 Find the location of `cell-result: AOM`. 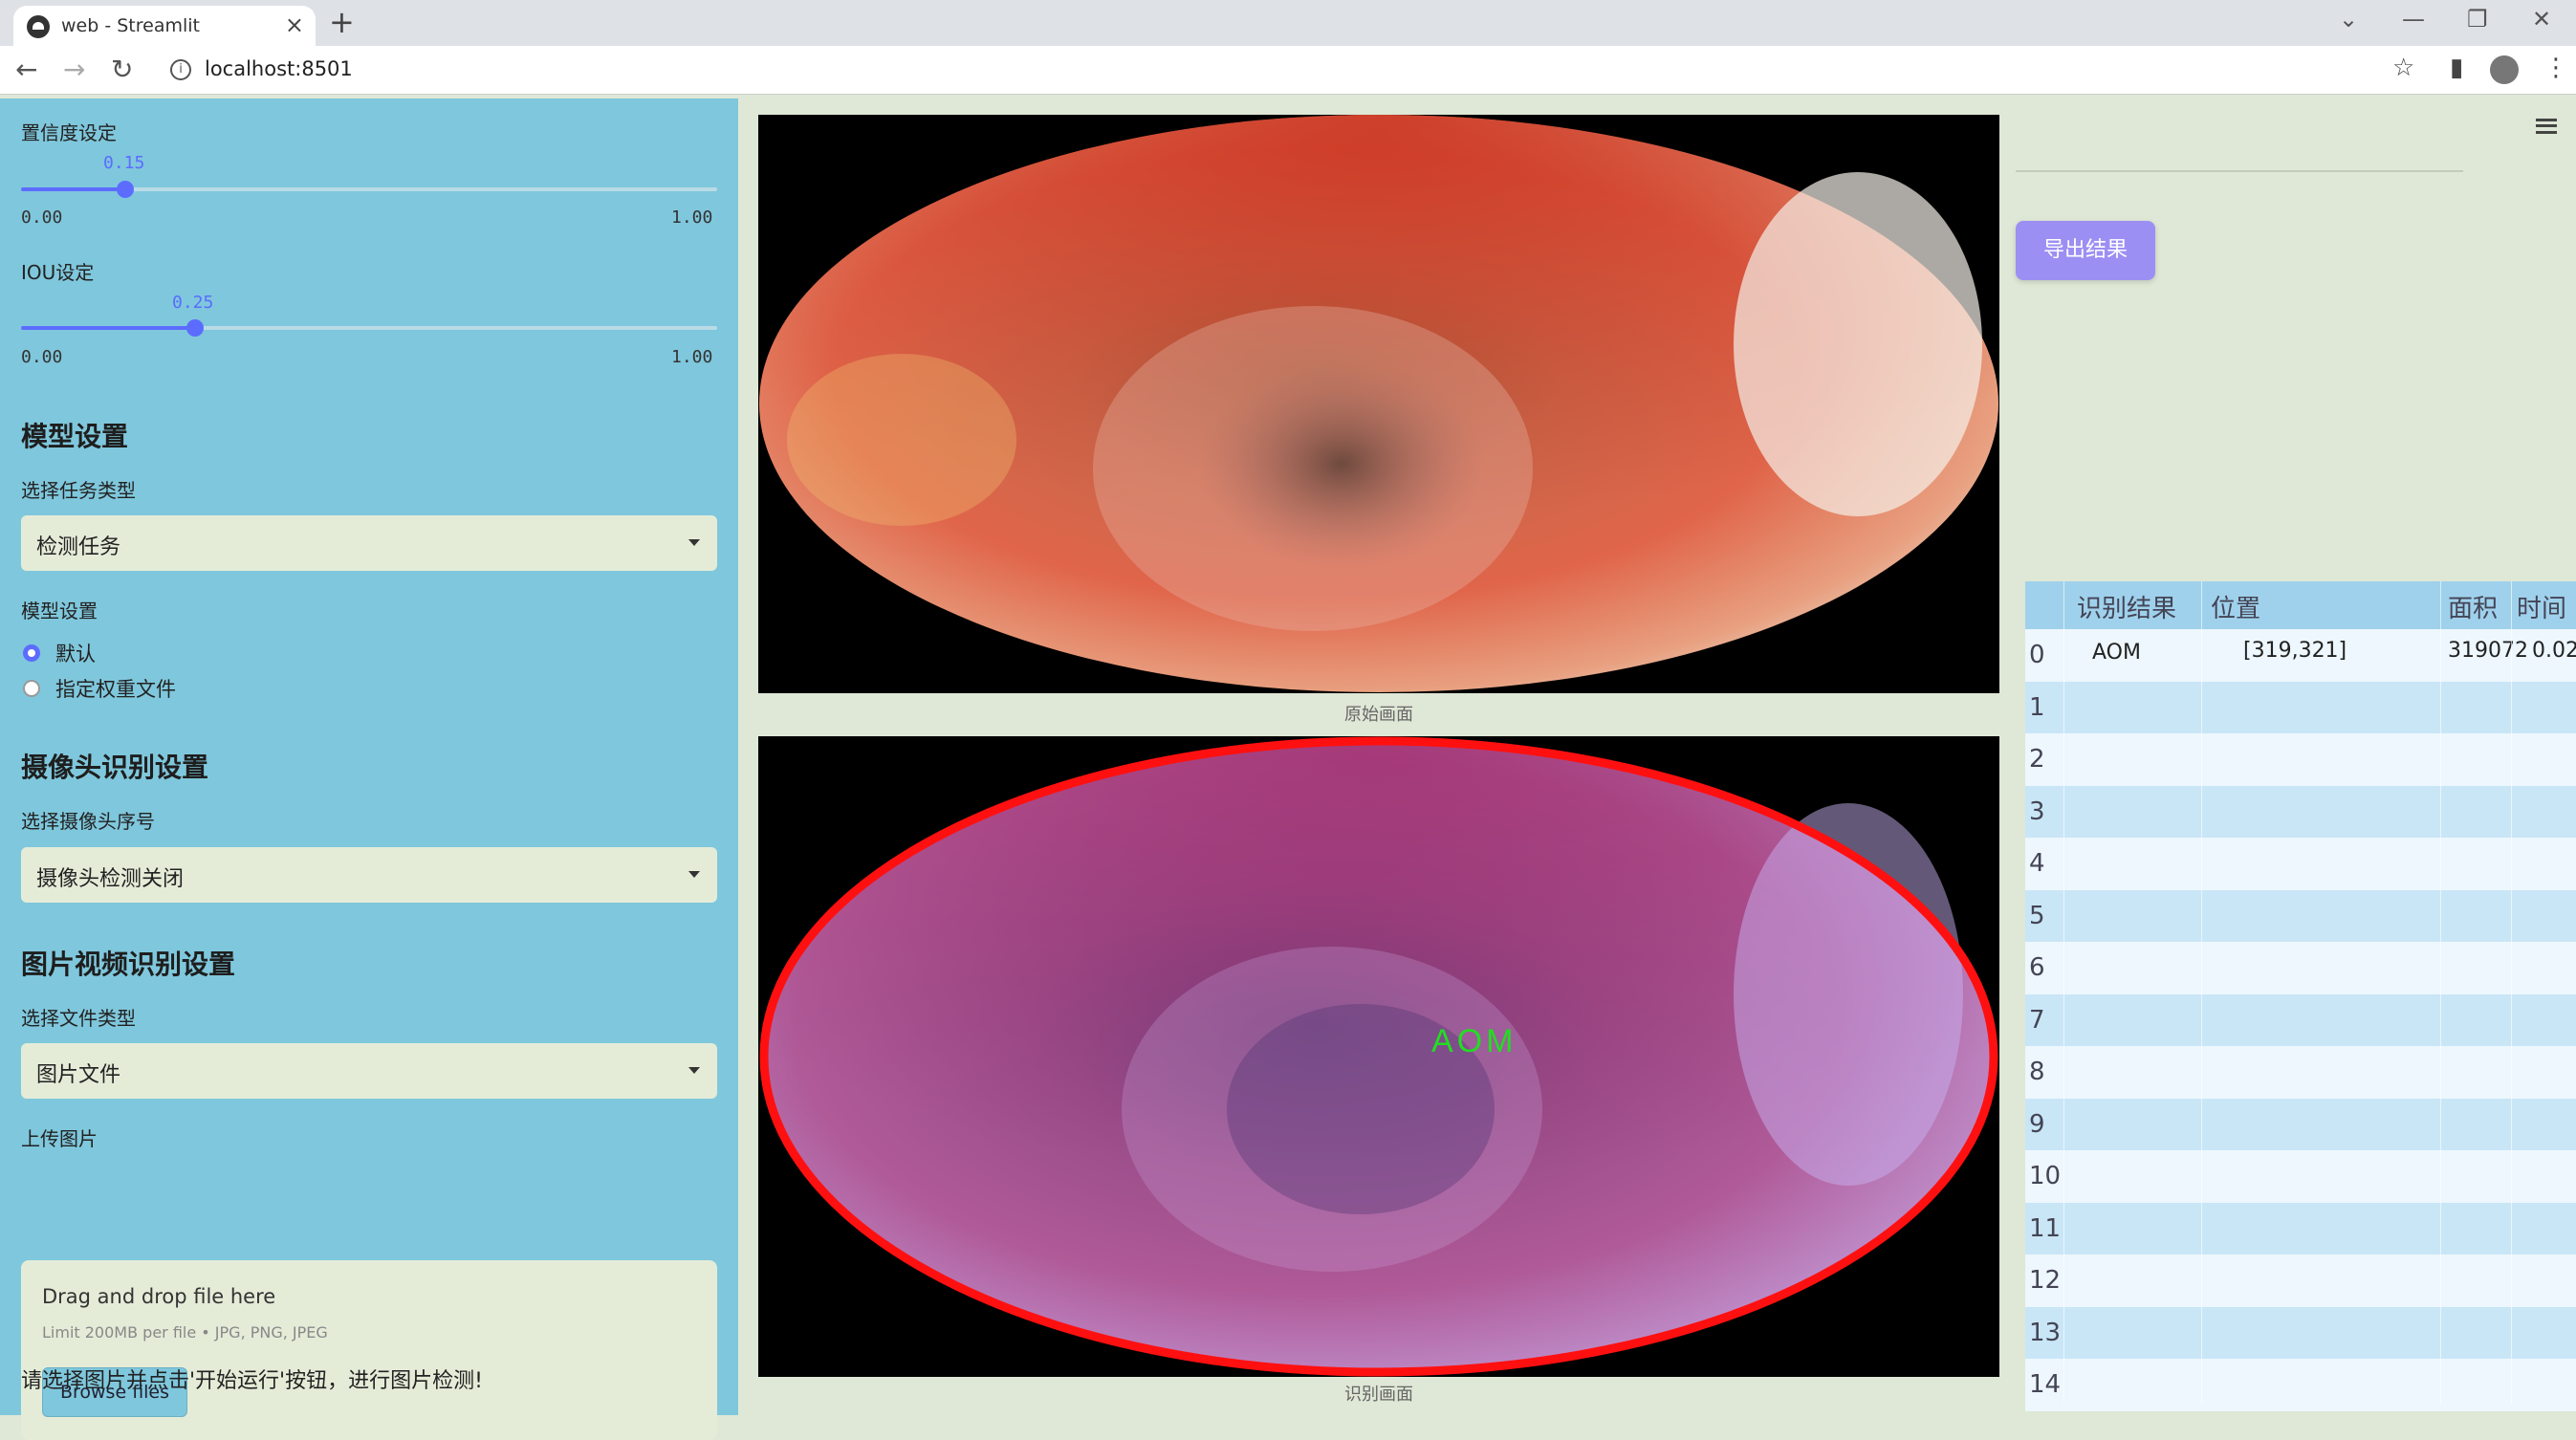

cell-result: AOM is located at coordinates (2116, 653).